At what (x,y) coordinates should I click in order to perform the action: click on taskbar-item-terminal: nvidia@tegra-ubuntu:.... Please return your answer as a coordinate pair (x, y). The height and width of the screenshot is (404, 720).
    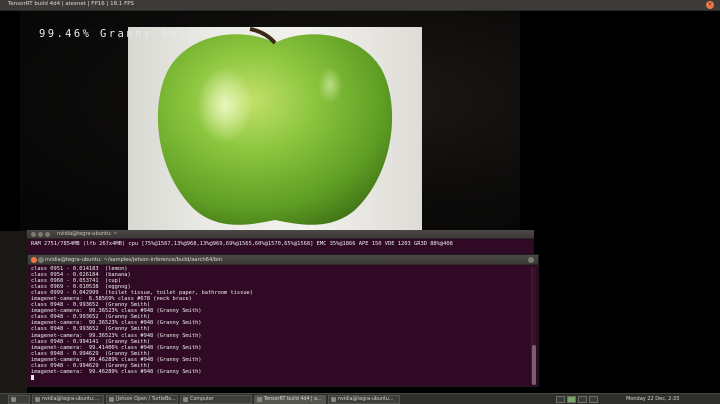
    Looking at the image, I should click on (68, 399).